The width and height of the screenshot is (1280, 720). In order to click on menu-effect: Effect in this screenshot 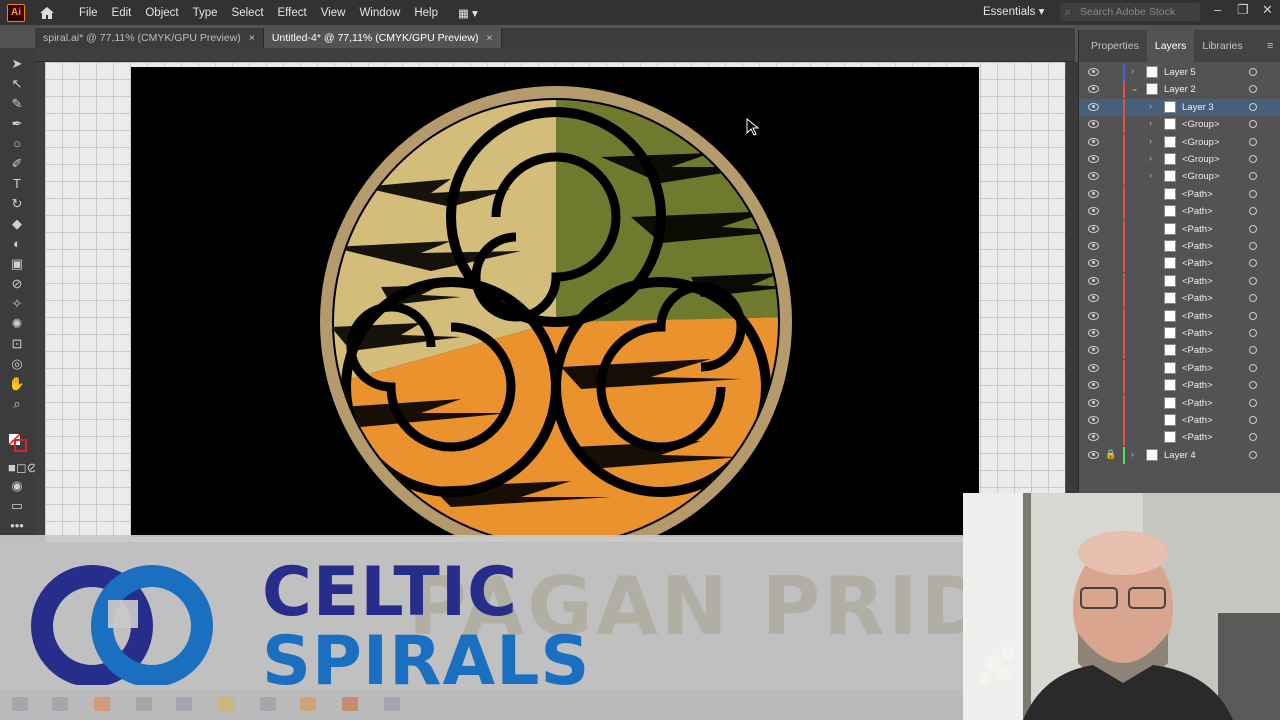, I will do `click(292, 13)`.